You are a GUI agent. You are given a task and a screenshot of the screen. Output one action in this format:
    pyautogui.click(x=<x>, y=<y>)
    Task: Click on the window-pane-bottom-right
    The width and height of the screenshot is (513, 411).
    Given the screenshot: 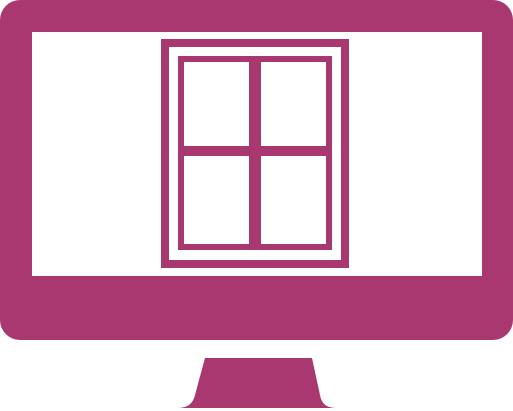 What is the action you would take?
    pyautogui.click(x=293, y=200)
    